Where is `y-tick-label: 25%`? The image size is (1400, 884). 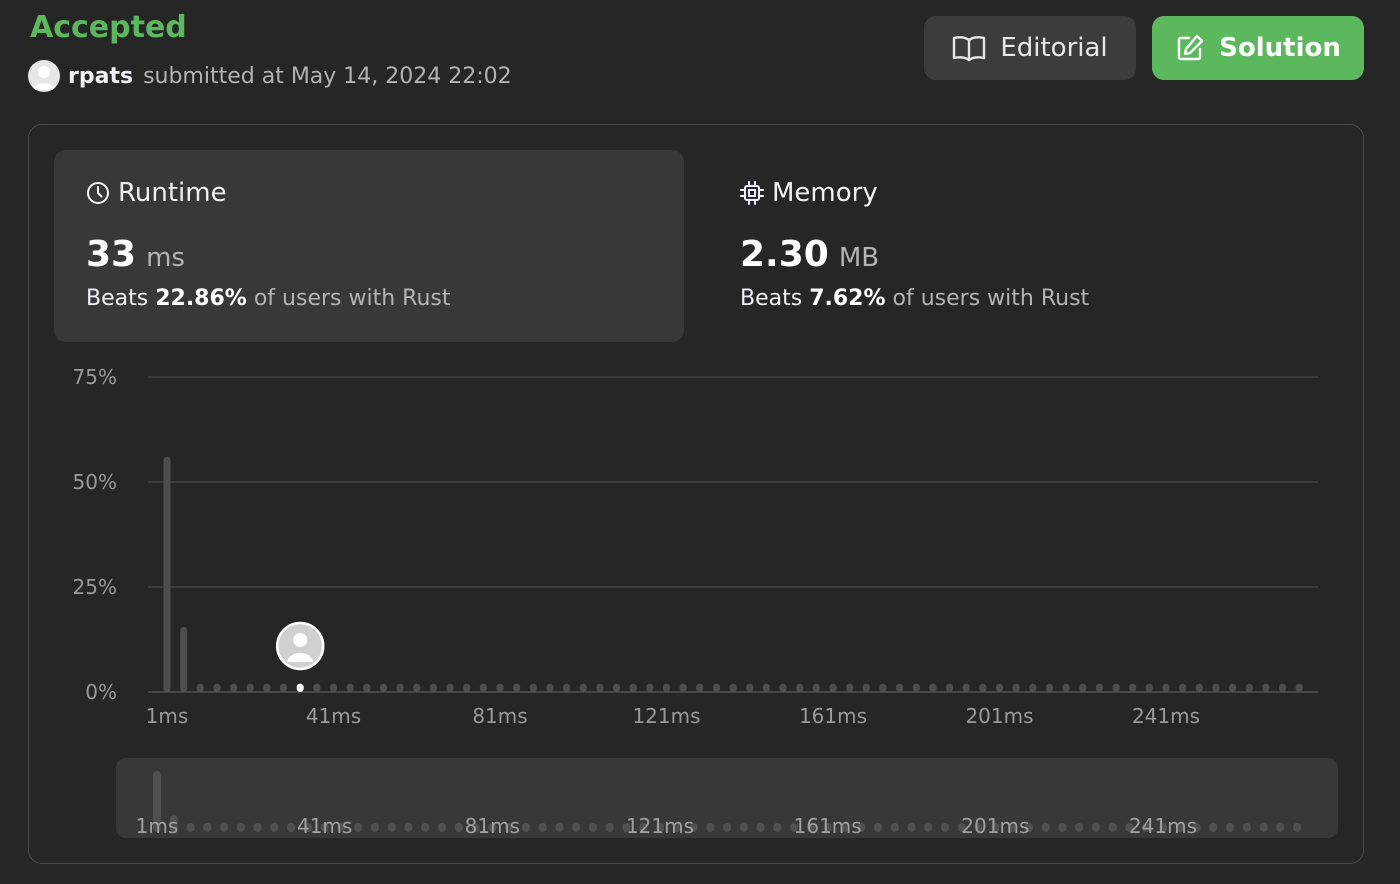 y-tick-label: 25% is located at coordinates (95, 587).